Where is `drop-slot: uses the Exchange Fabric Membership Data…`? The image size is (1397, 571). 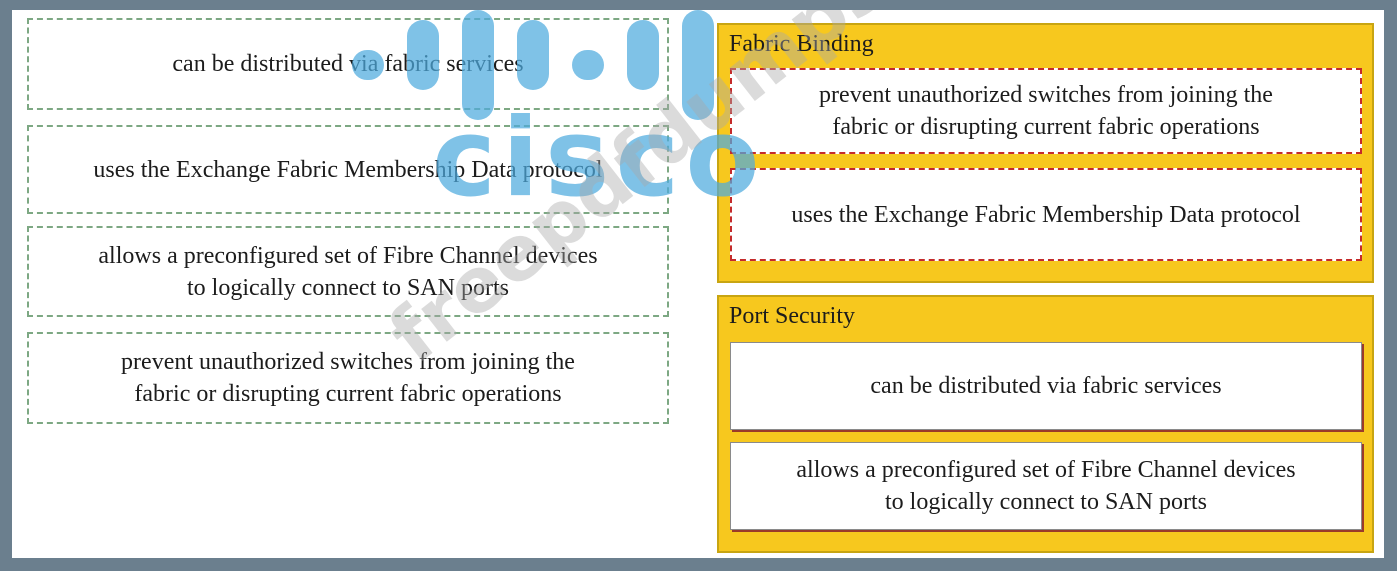 drop-slot: uses the Exchange Fabric Membership Data… is located at coordinates (1046, 214).